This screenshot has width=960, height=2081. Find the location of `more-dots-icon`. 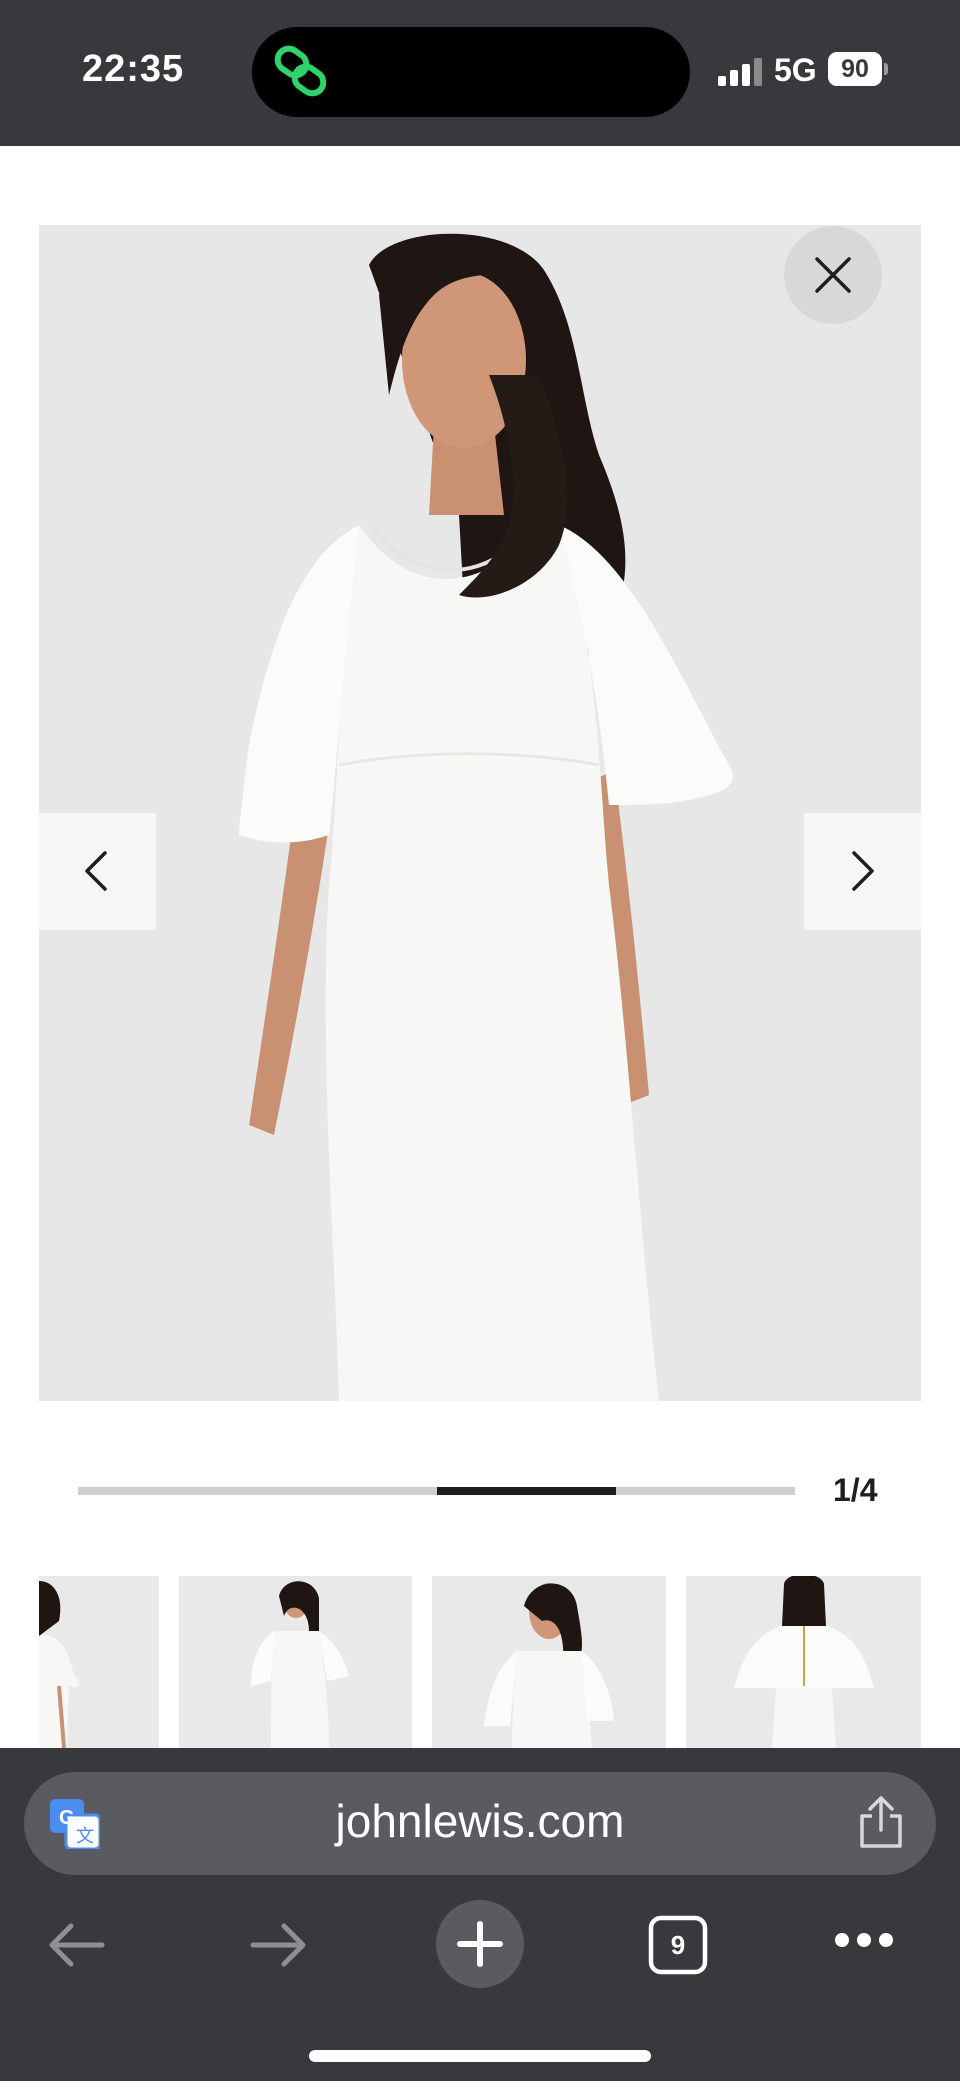

more-dots-icon is located at coordinates (864, 1940).